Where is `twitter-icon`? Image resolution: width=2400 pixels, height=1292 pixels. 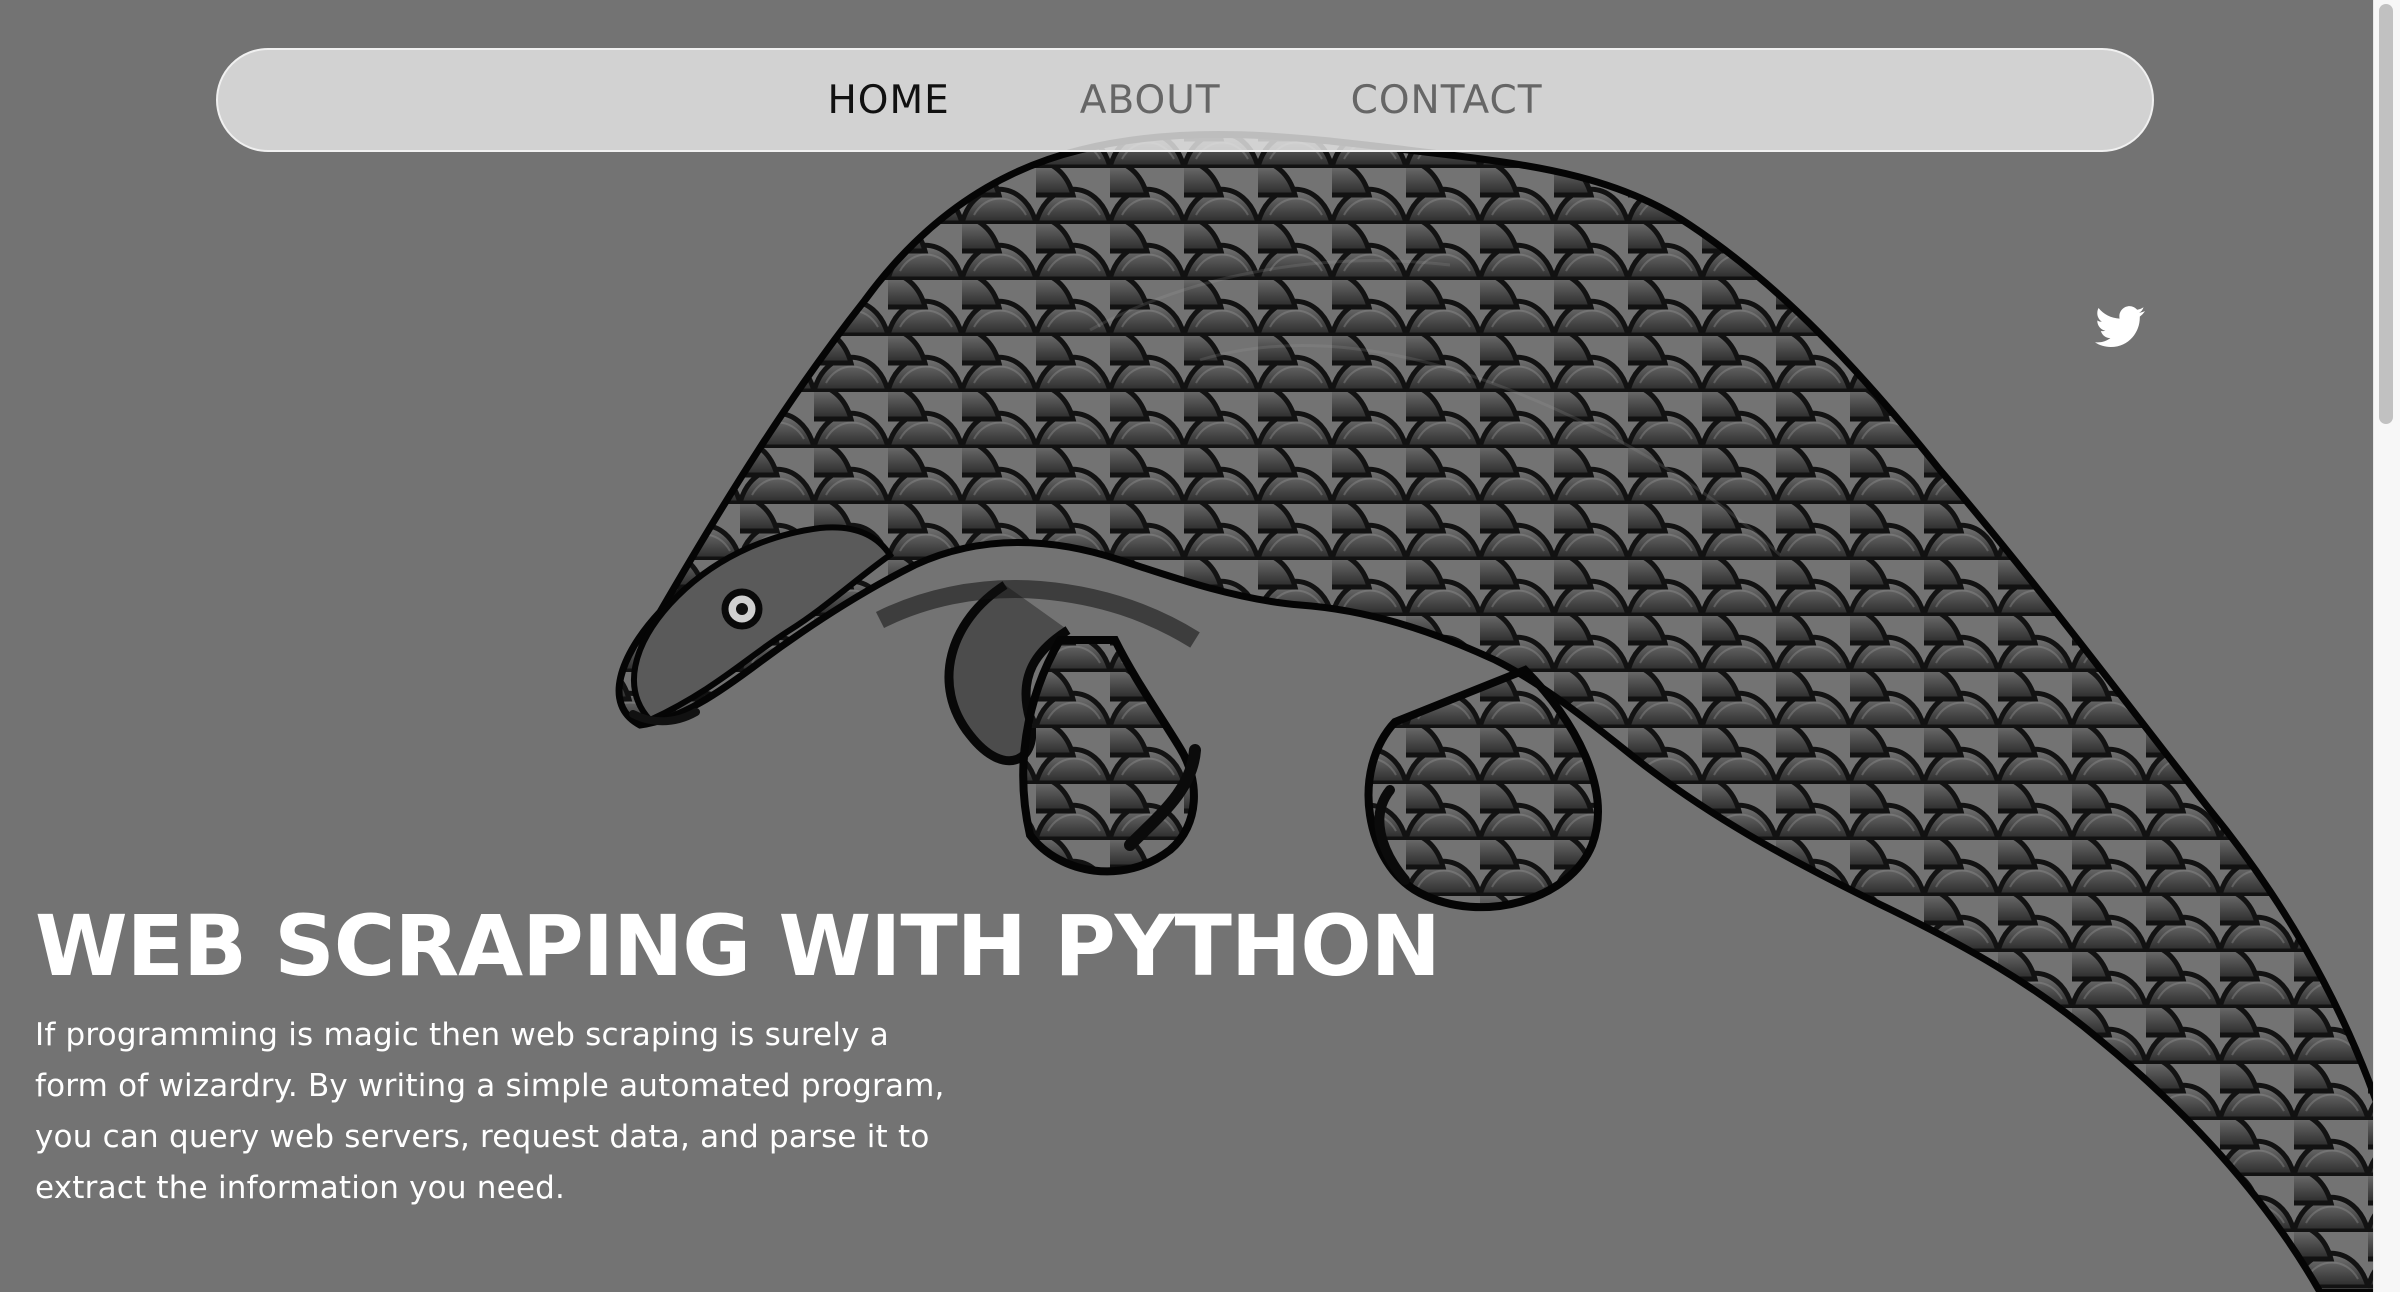 twitter-icon is located at coordinates (2120, 327).